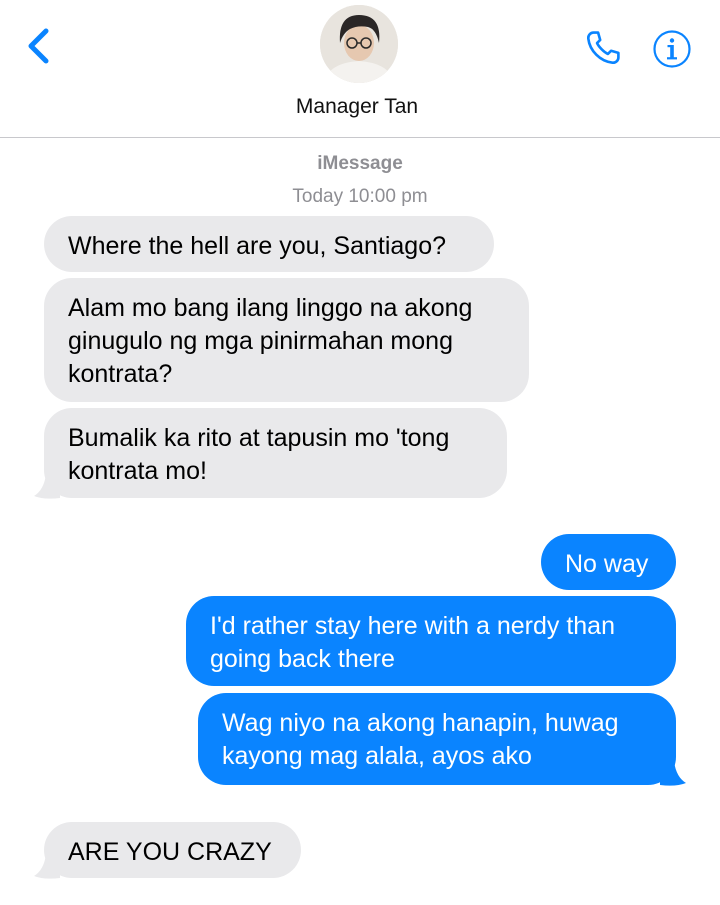 The image size is (720, 905). Describe the element at coordinates (360, 163) in the screenshot. I see `service-label: iMessage` at that location.